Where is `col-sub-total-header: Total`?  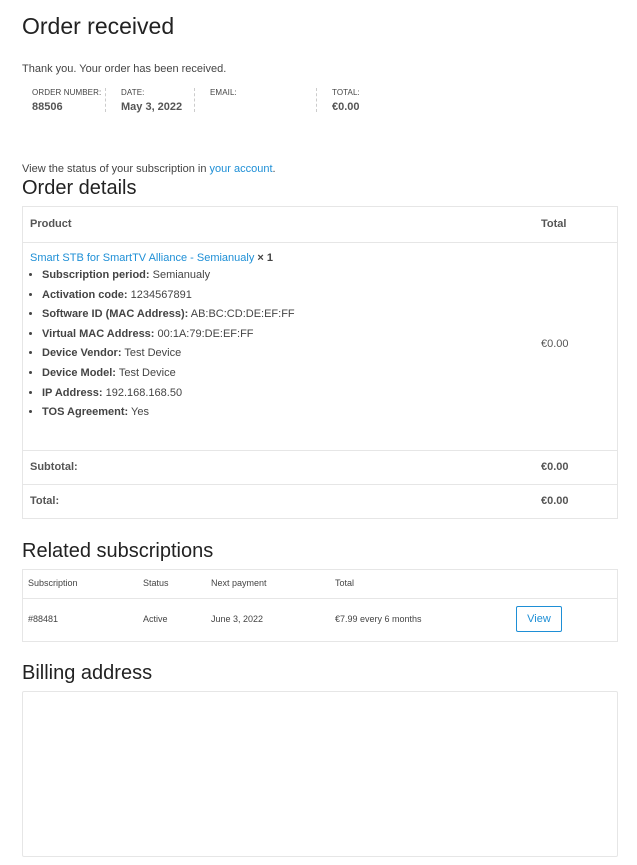 col-sub-total-header: Total is located at coordinates (345, 583).